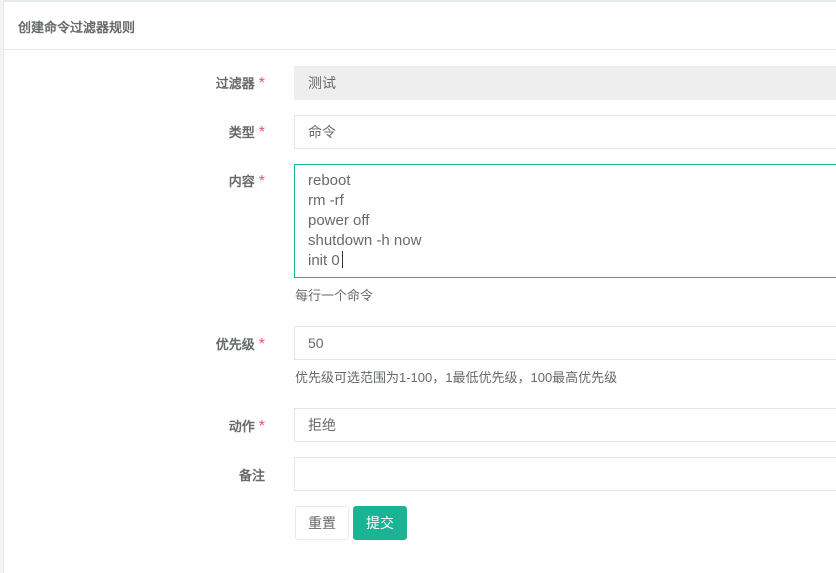  I want to click on comment-label: 备注, so click(251, 475).